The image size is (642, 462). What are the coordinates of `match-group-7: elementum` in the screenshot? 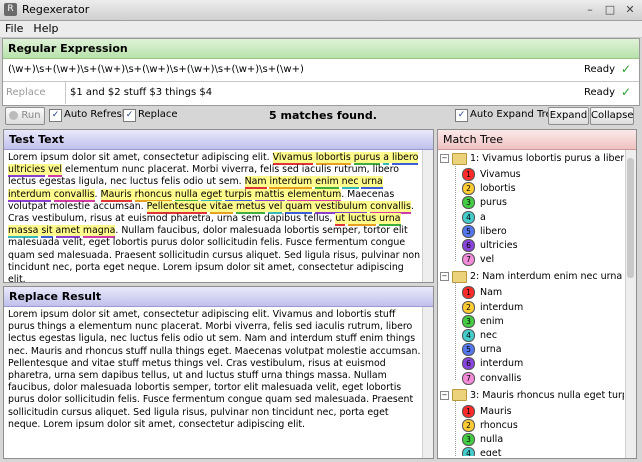 It's located at (314, 195).